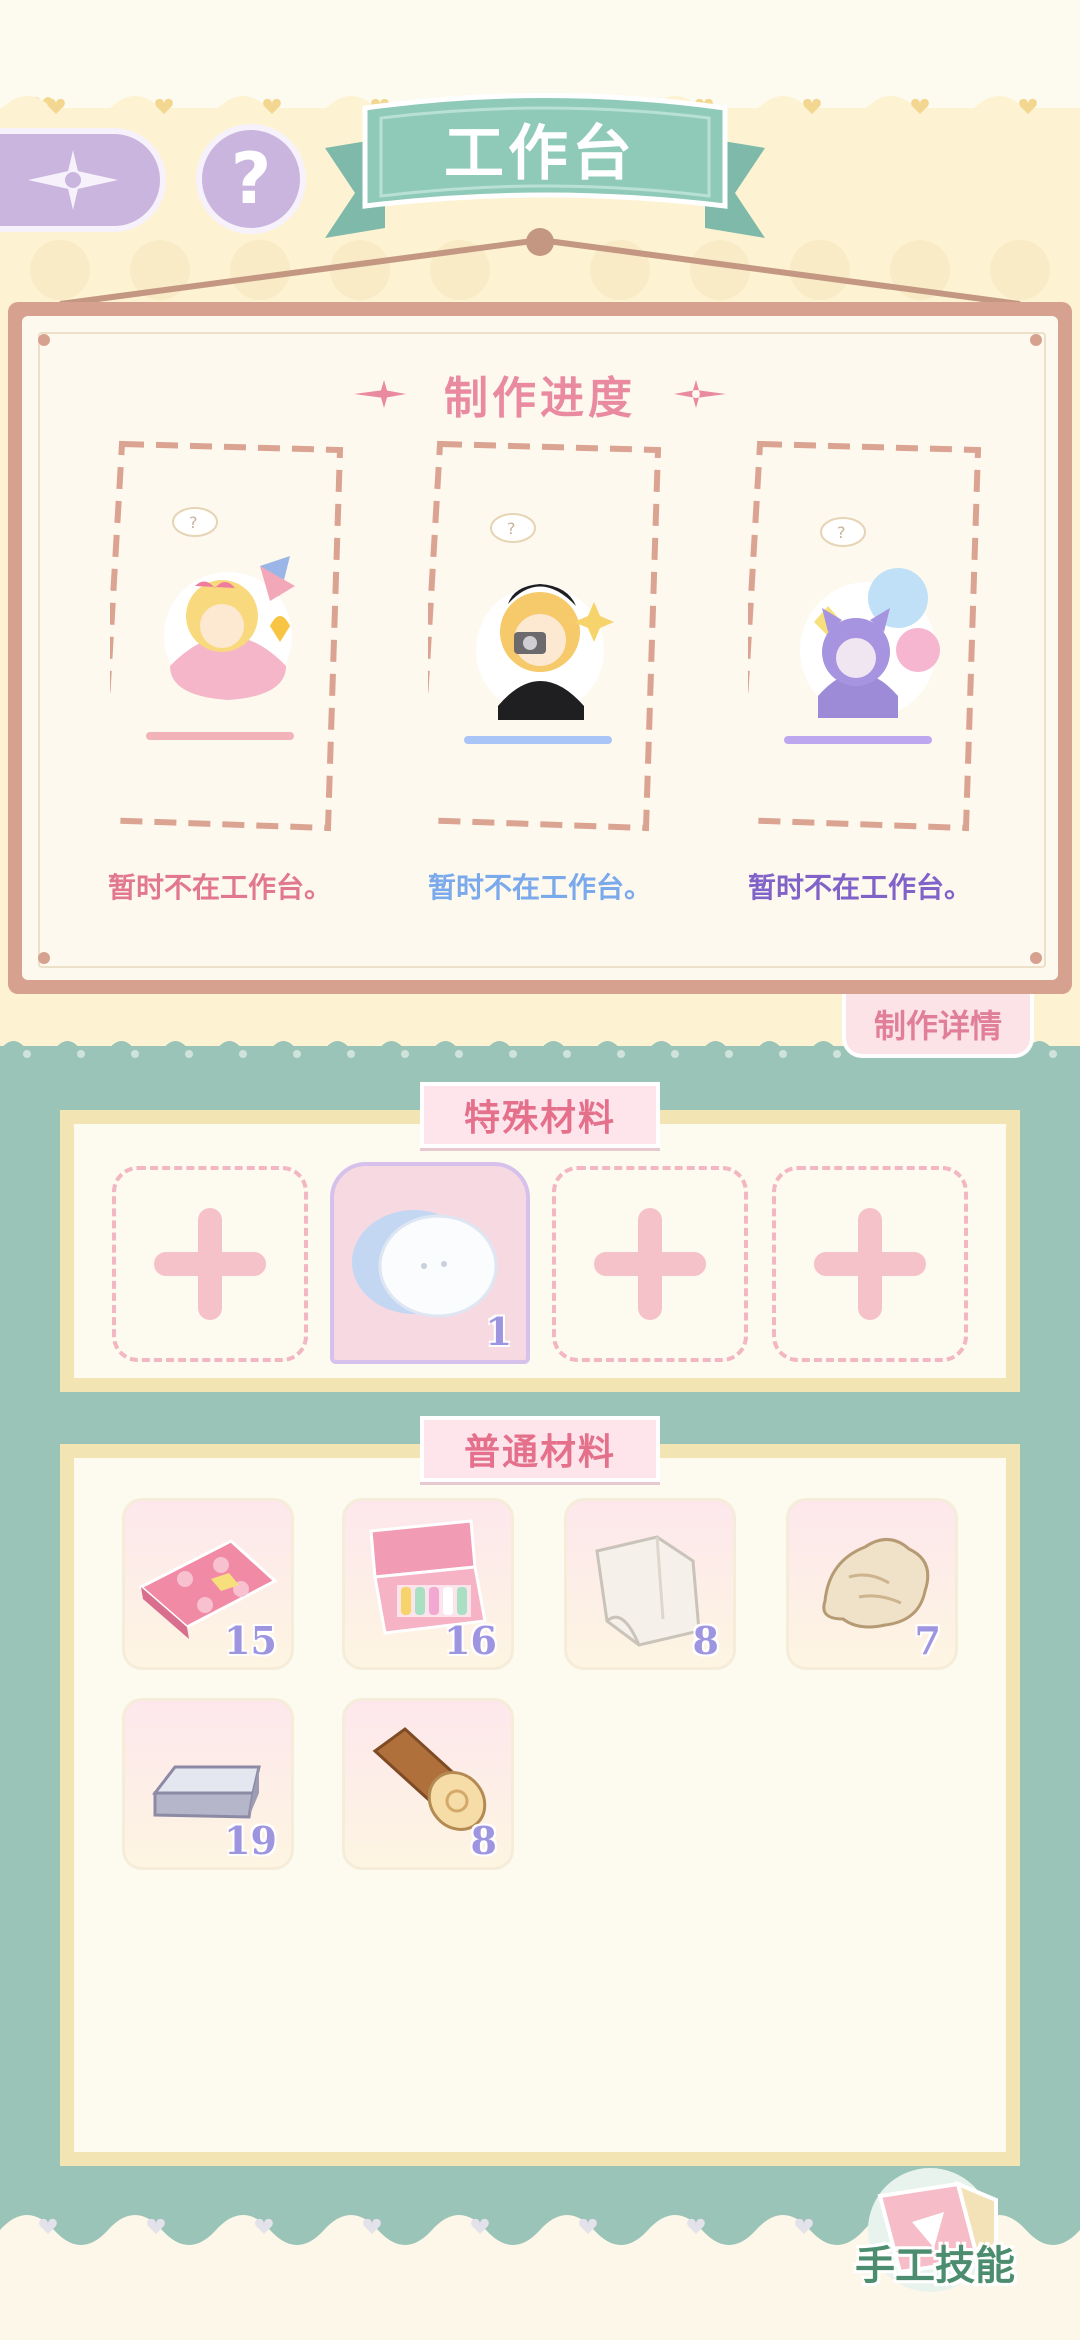 The height and width of the screenshot is (2340, 1080). Describe the element at coordinates (483, 1840) in the screenshot. I see `material-item-6-count: 8` at that location.